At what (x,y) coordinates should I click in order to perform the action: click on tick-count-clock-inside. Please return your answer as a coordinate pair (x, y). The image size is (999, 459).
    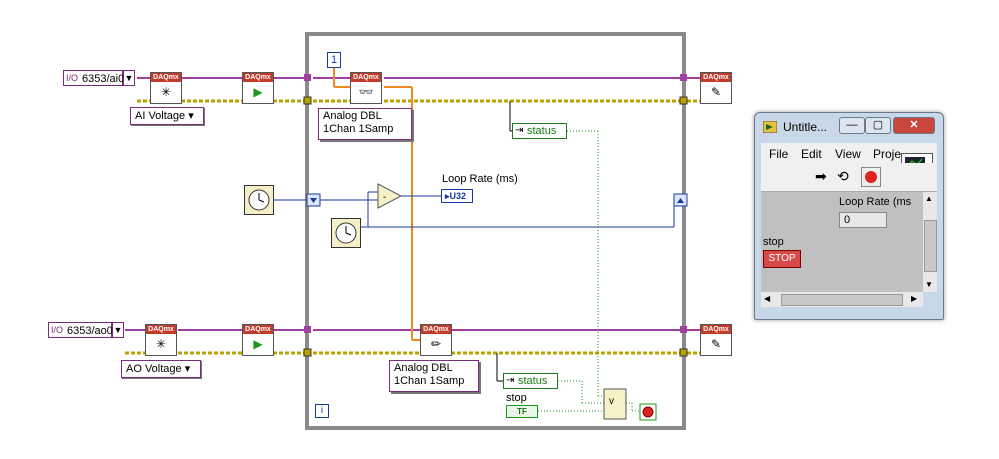
    Looking at the image, I should click on (346, 233).